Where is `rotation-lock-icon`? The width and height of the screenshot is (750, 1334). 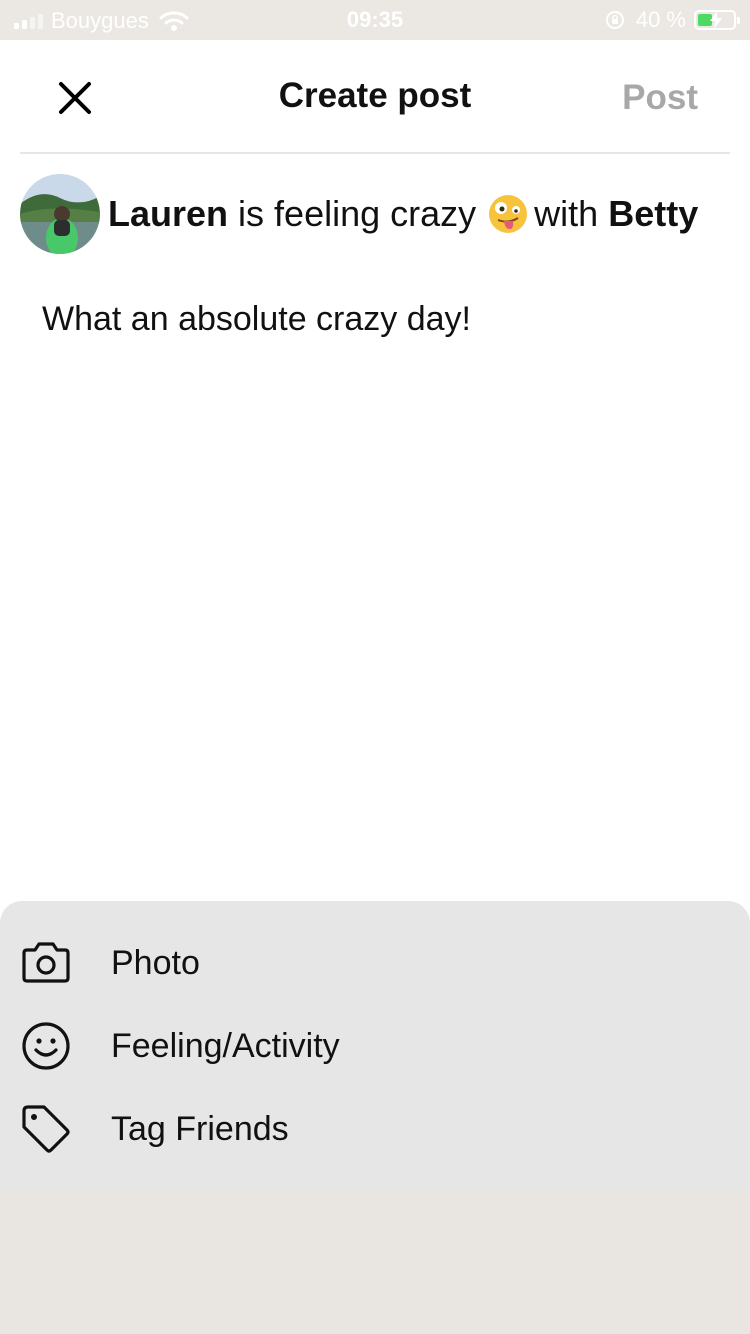
rotation-lock-icon is located at coordinates (614, 20).